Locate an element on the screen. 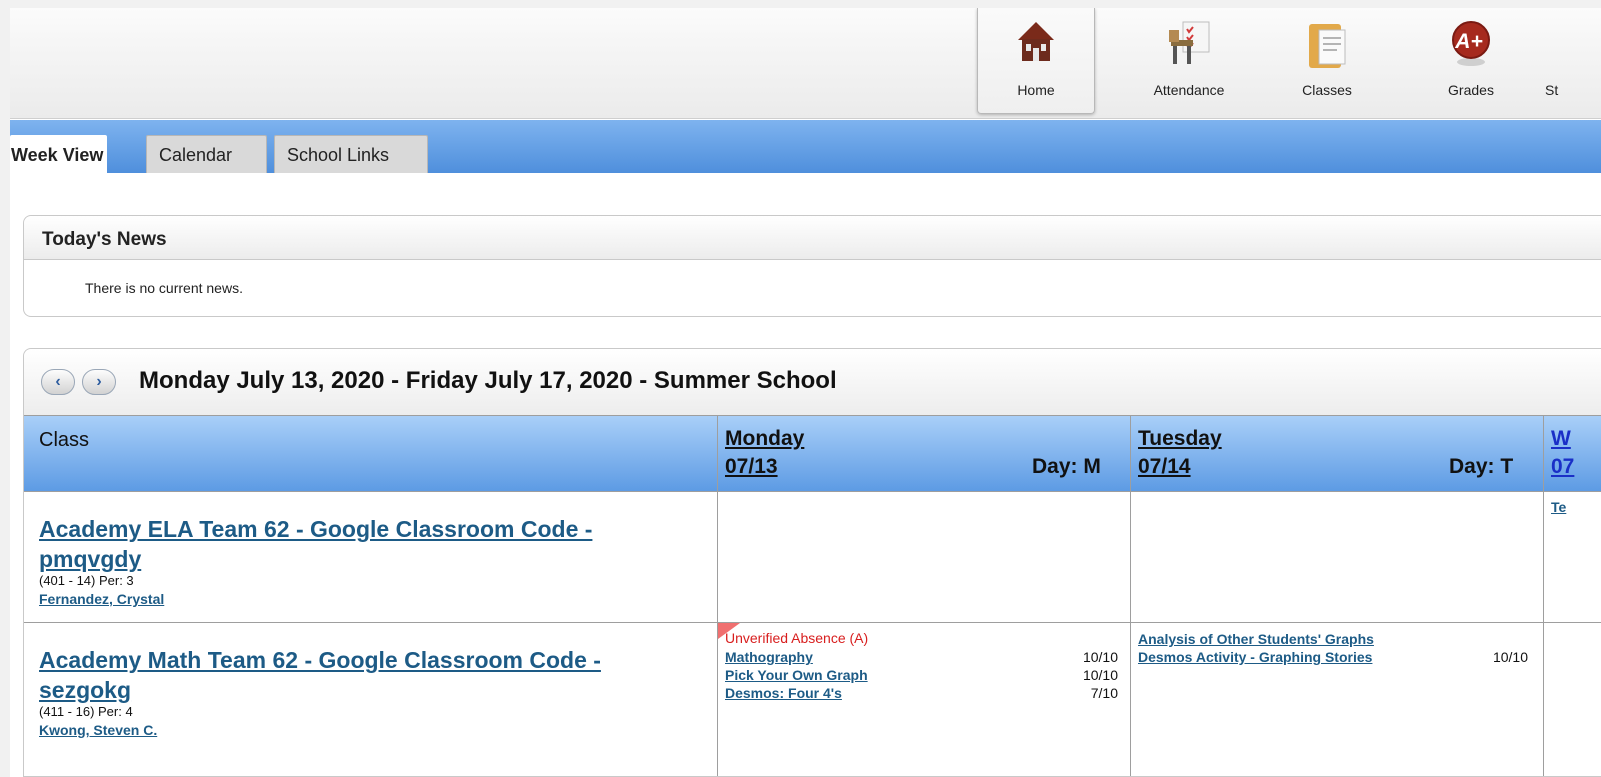 The width and height of the screenshot is (1601, 777). tab-calendar: Calendar is located at coordinates (206, 154).